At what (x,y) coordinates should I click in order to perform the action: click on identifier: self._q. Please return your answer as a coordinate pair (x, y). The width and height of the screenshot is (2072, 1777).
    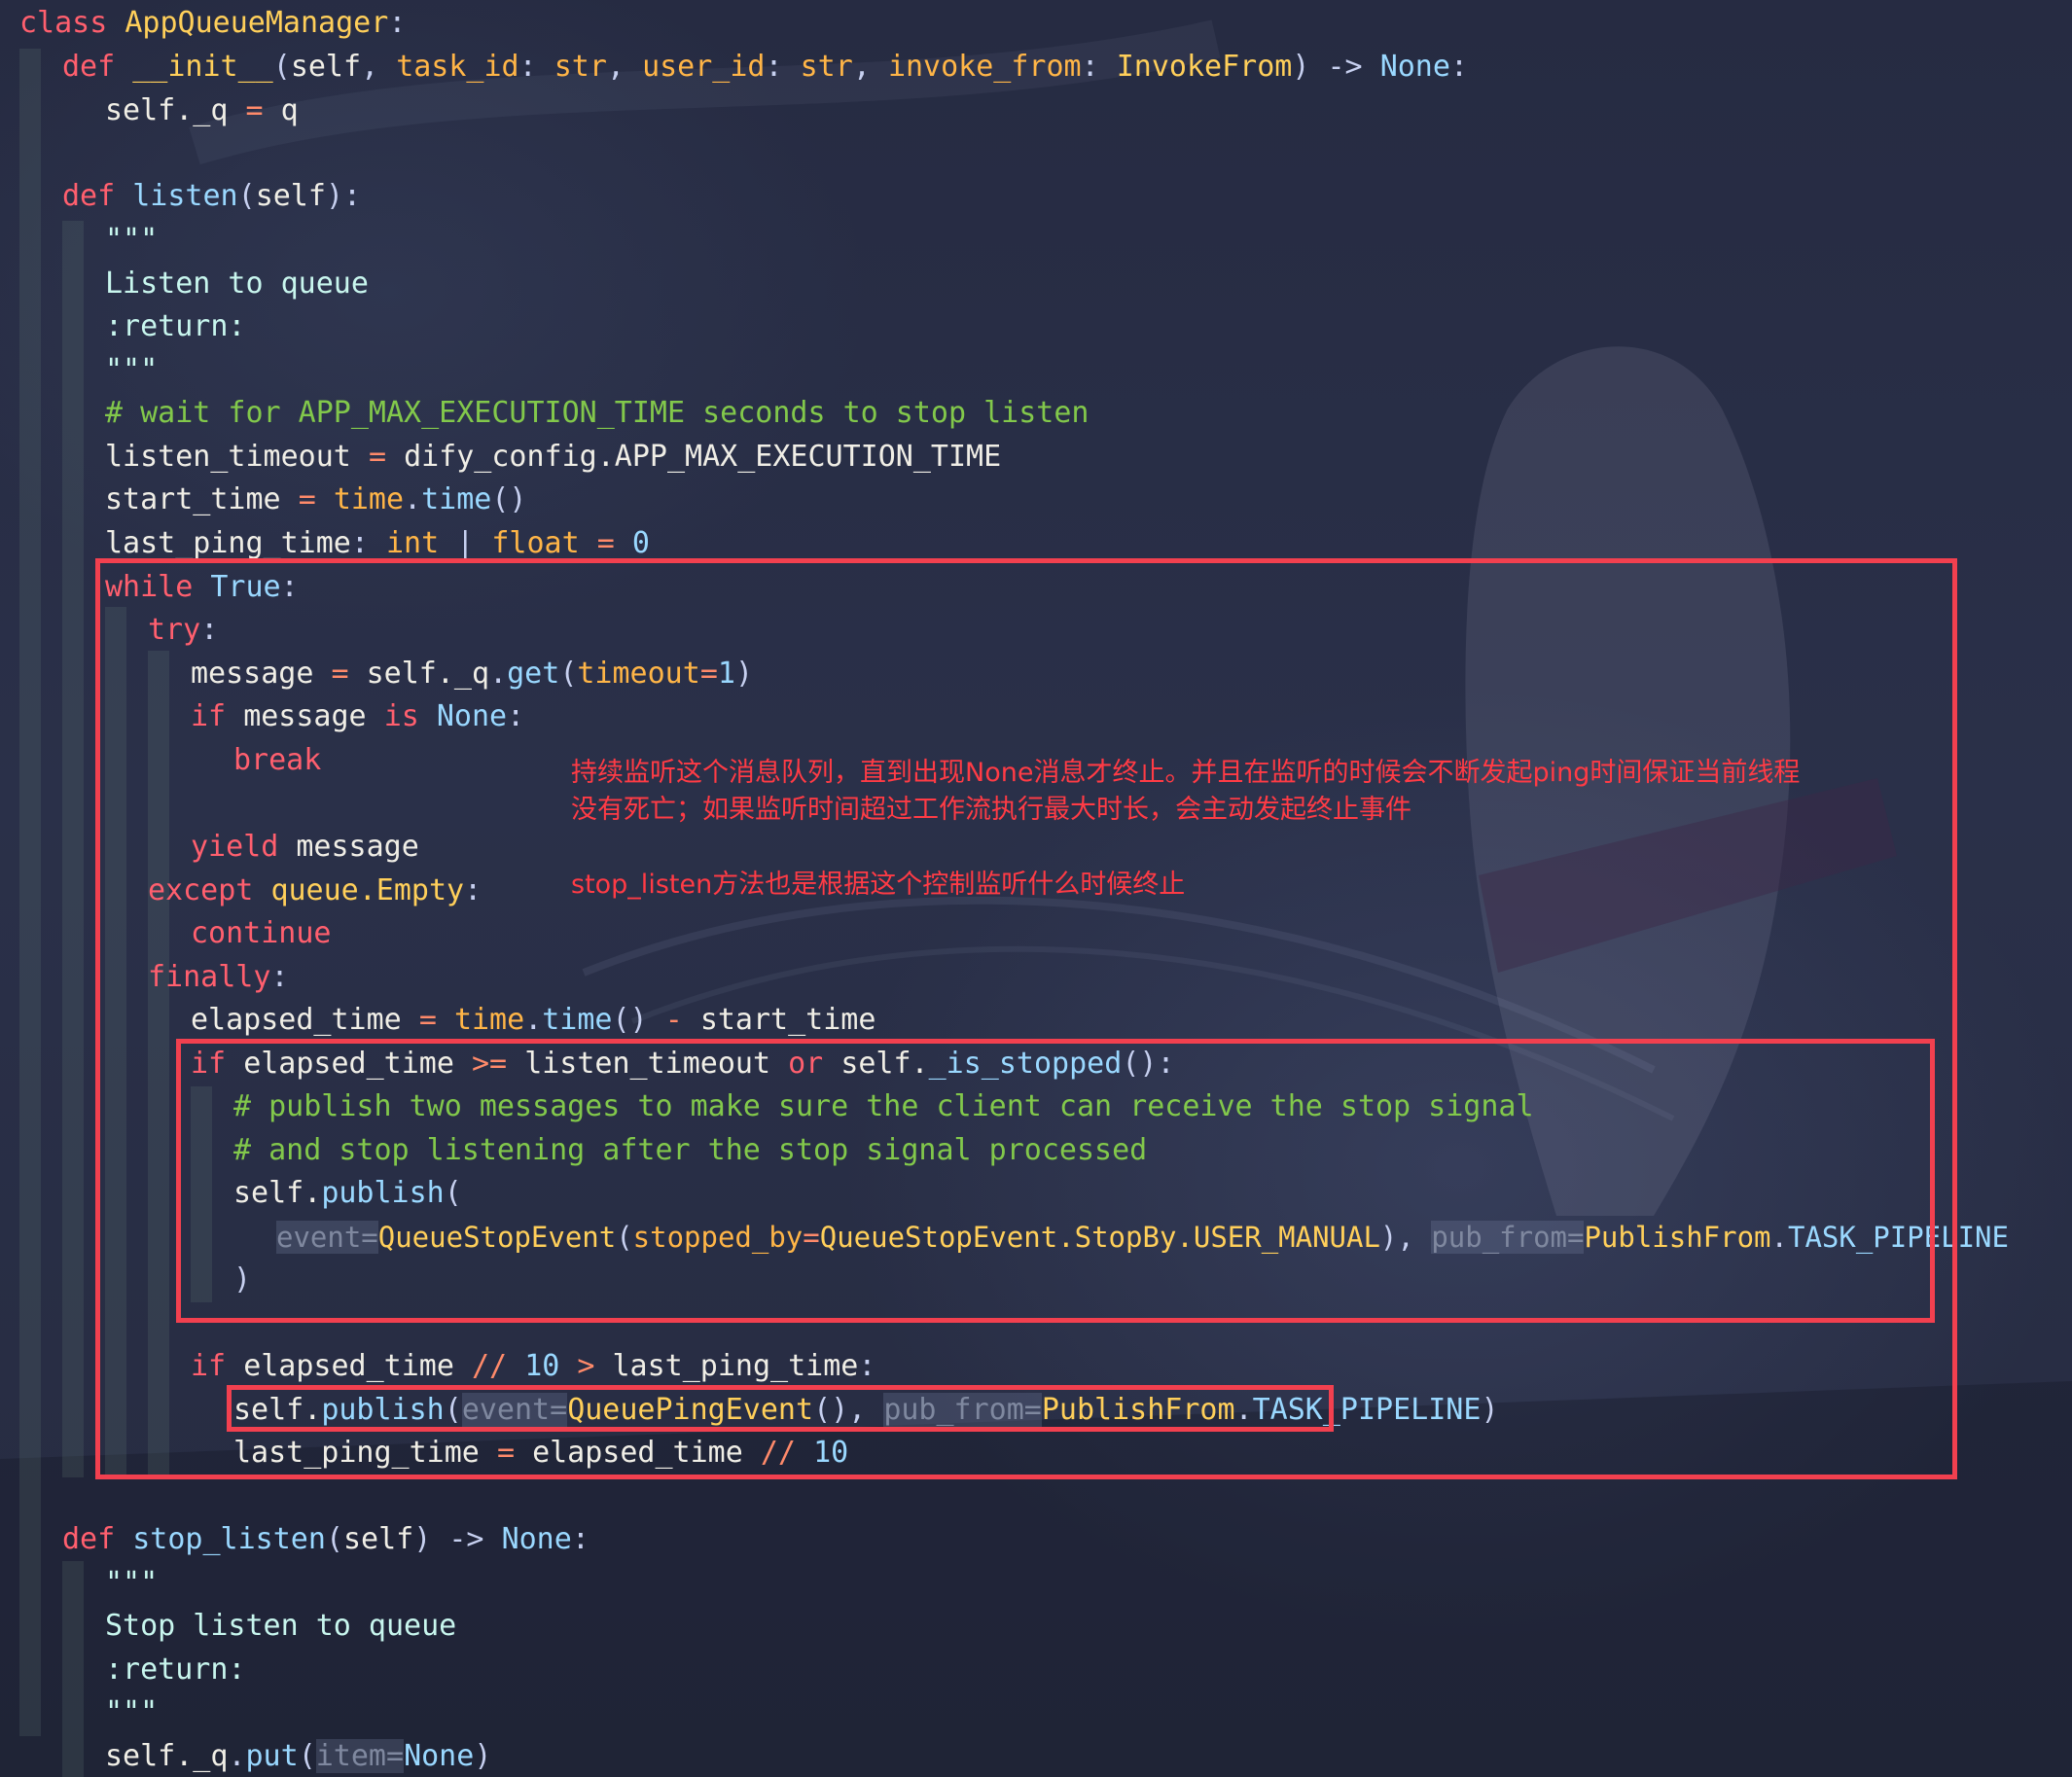
    Looking at the image, I should click on (167, 110).